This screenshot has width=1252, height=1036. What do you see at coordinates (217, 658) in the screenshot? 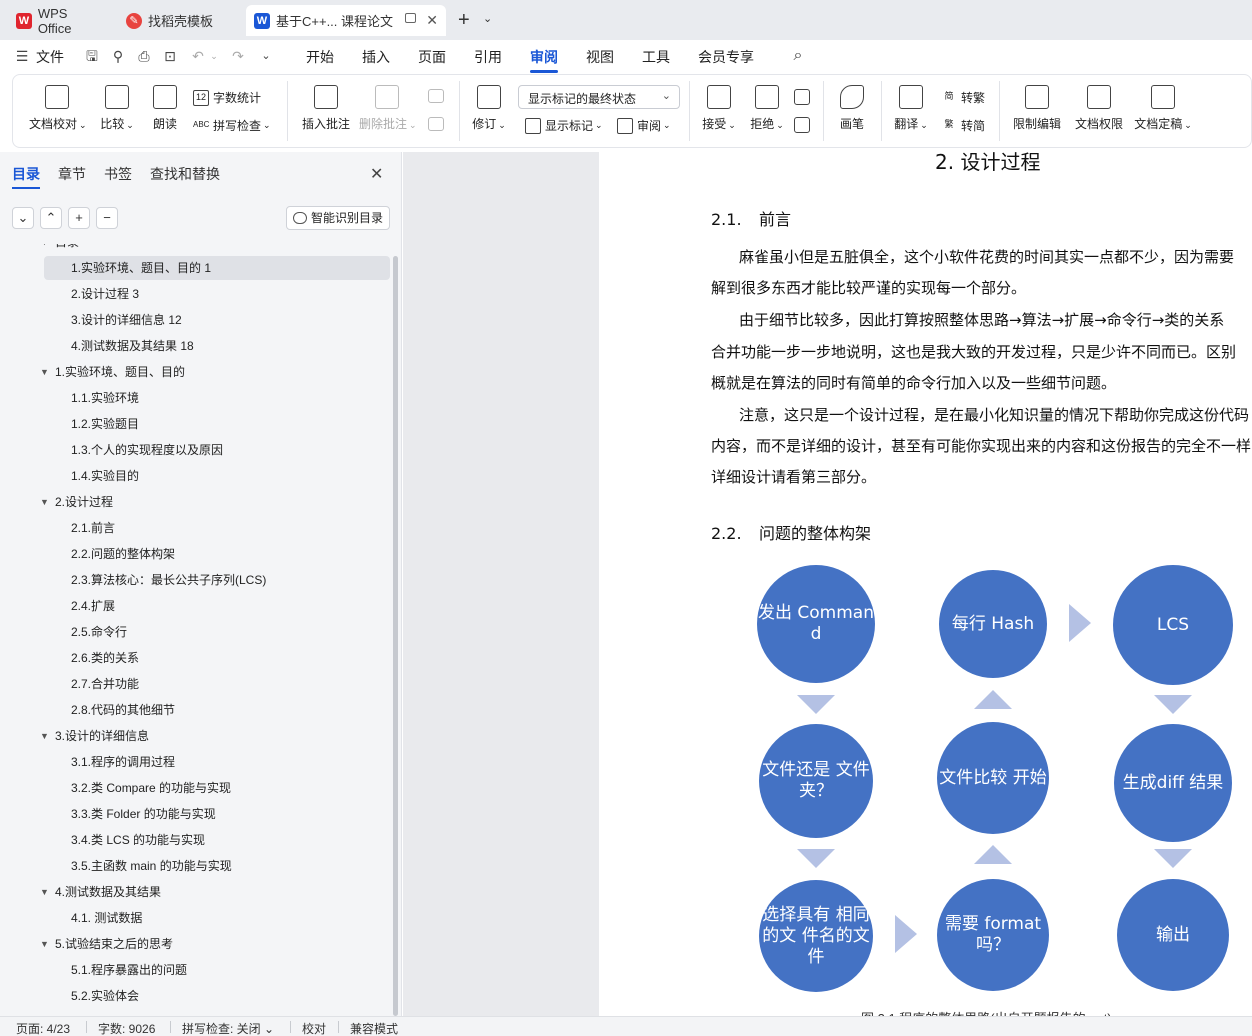
I see `toc-subitem: 2.6.类的关系` at bounding box center [217, 658].